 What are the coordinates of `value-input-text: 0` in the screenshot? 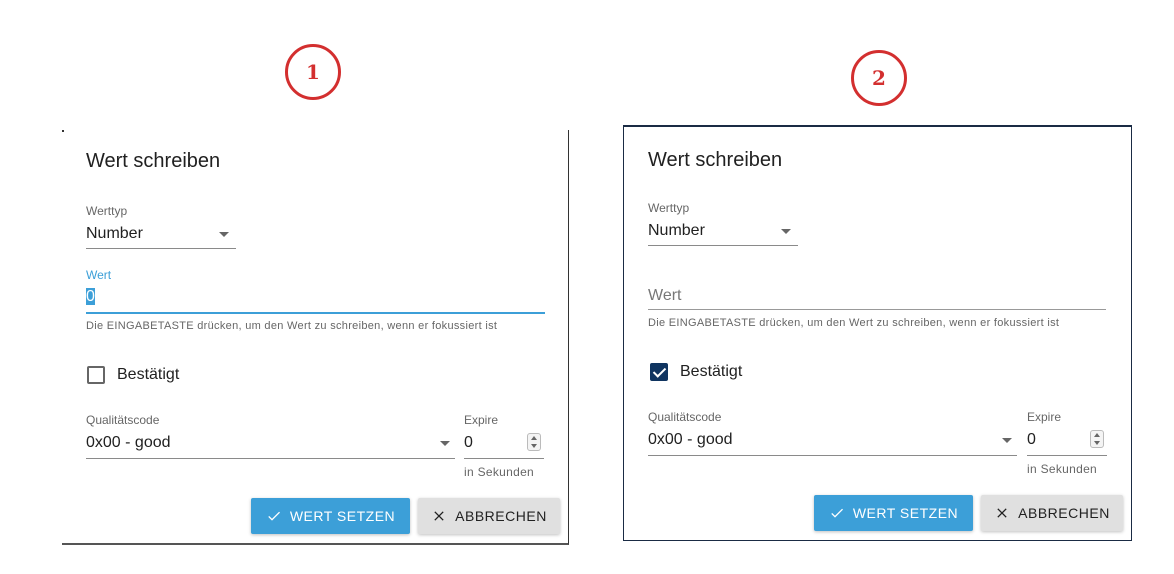 It's located at (90, 297).